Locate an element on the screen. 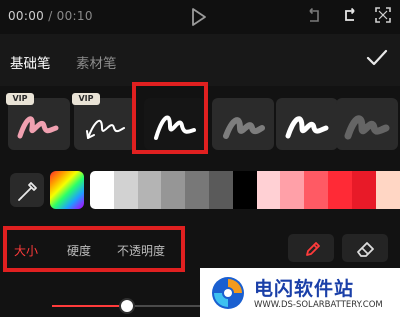 This screenshot has height=317, width=400. brush-blur-gray is located at coordinates (367, 124).